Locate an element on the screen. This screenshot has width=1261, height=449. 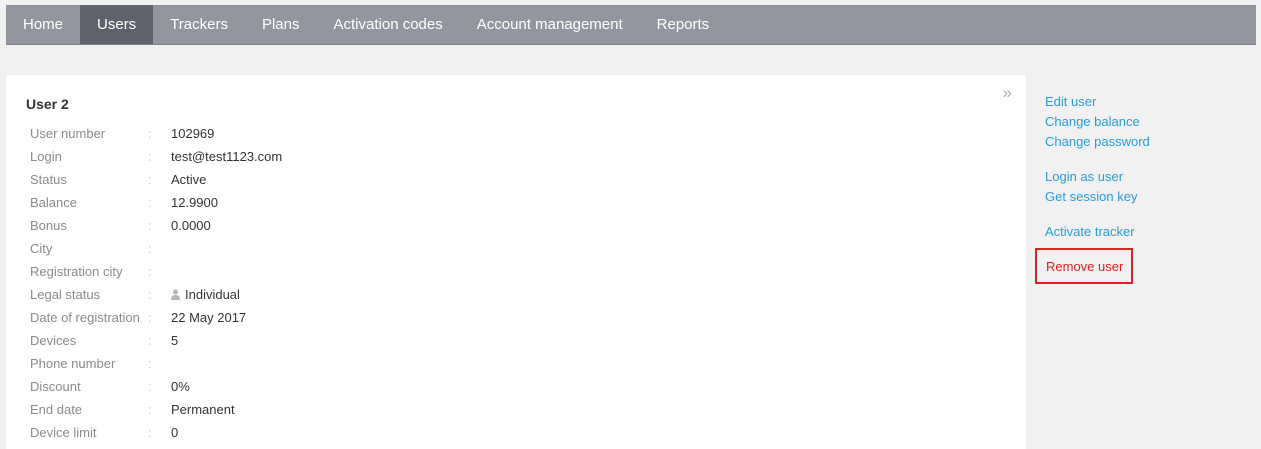
detail-label: Device limit is located at coordinates (63, 432).